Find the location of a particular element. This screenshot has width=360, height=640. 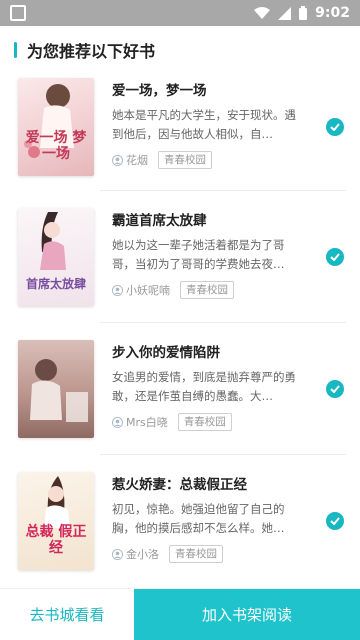

book-cover: 首席太放肆 is located at coordinates (56, 257).